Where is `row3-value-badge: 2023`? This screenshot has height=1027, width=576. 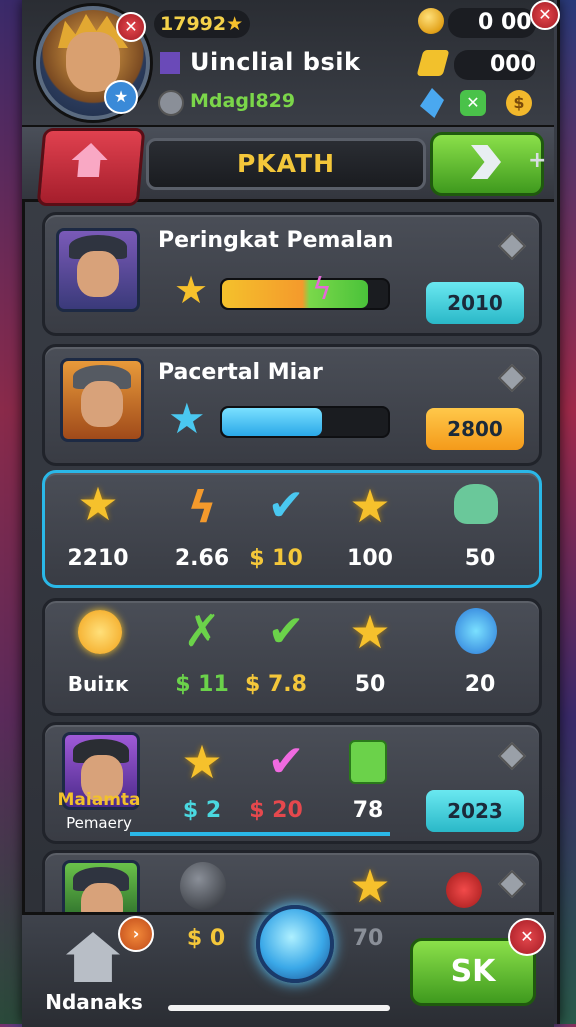 row3-value-badge: 2023 is located at coordinates (475, 811).